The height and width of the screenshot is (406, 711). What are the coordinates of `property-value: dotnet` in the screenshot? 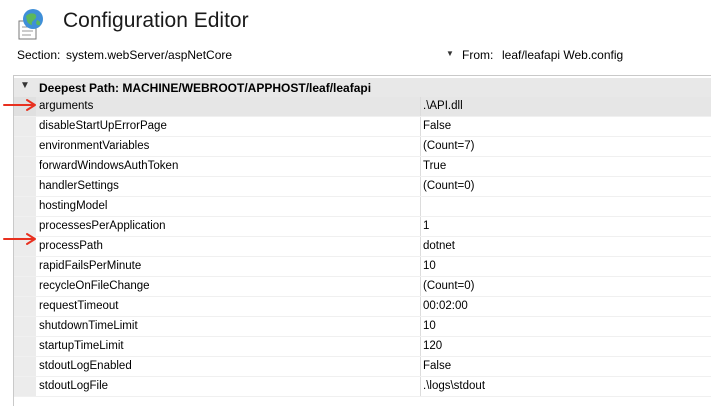 It's located at (439, 246).